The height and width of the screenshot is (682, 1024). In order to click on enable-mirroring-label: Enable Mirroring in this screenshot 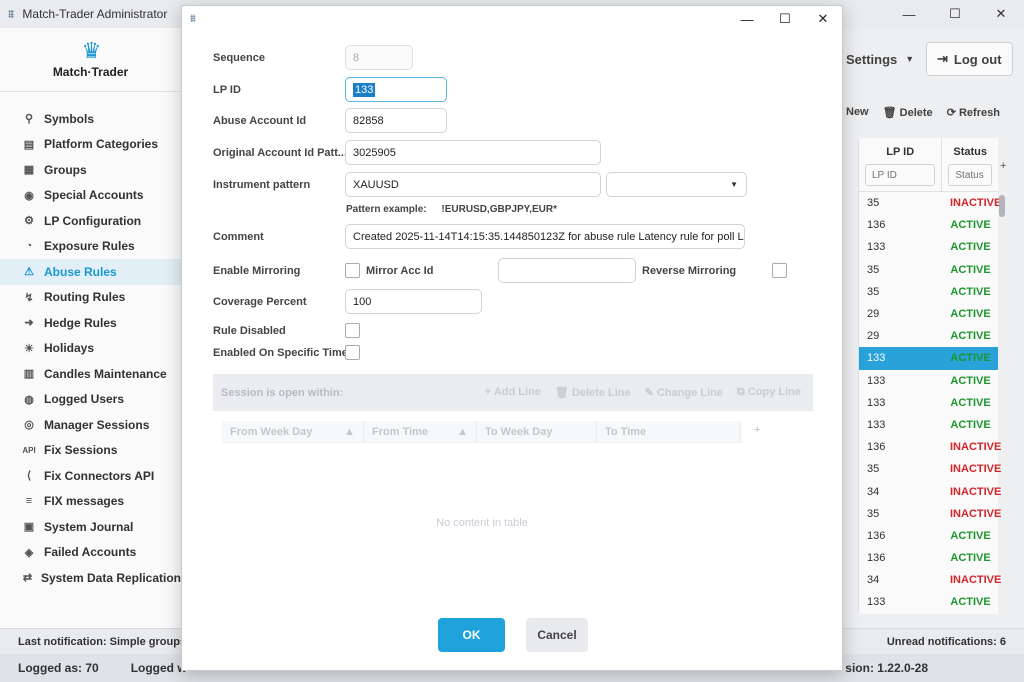, I will do `click(257, 270)`.